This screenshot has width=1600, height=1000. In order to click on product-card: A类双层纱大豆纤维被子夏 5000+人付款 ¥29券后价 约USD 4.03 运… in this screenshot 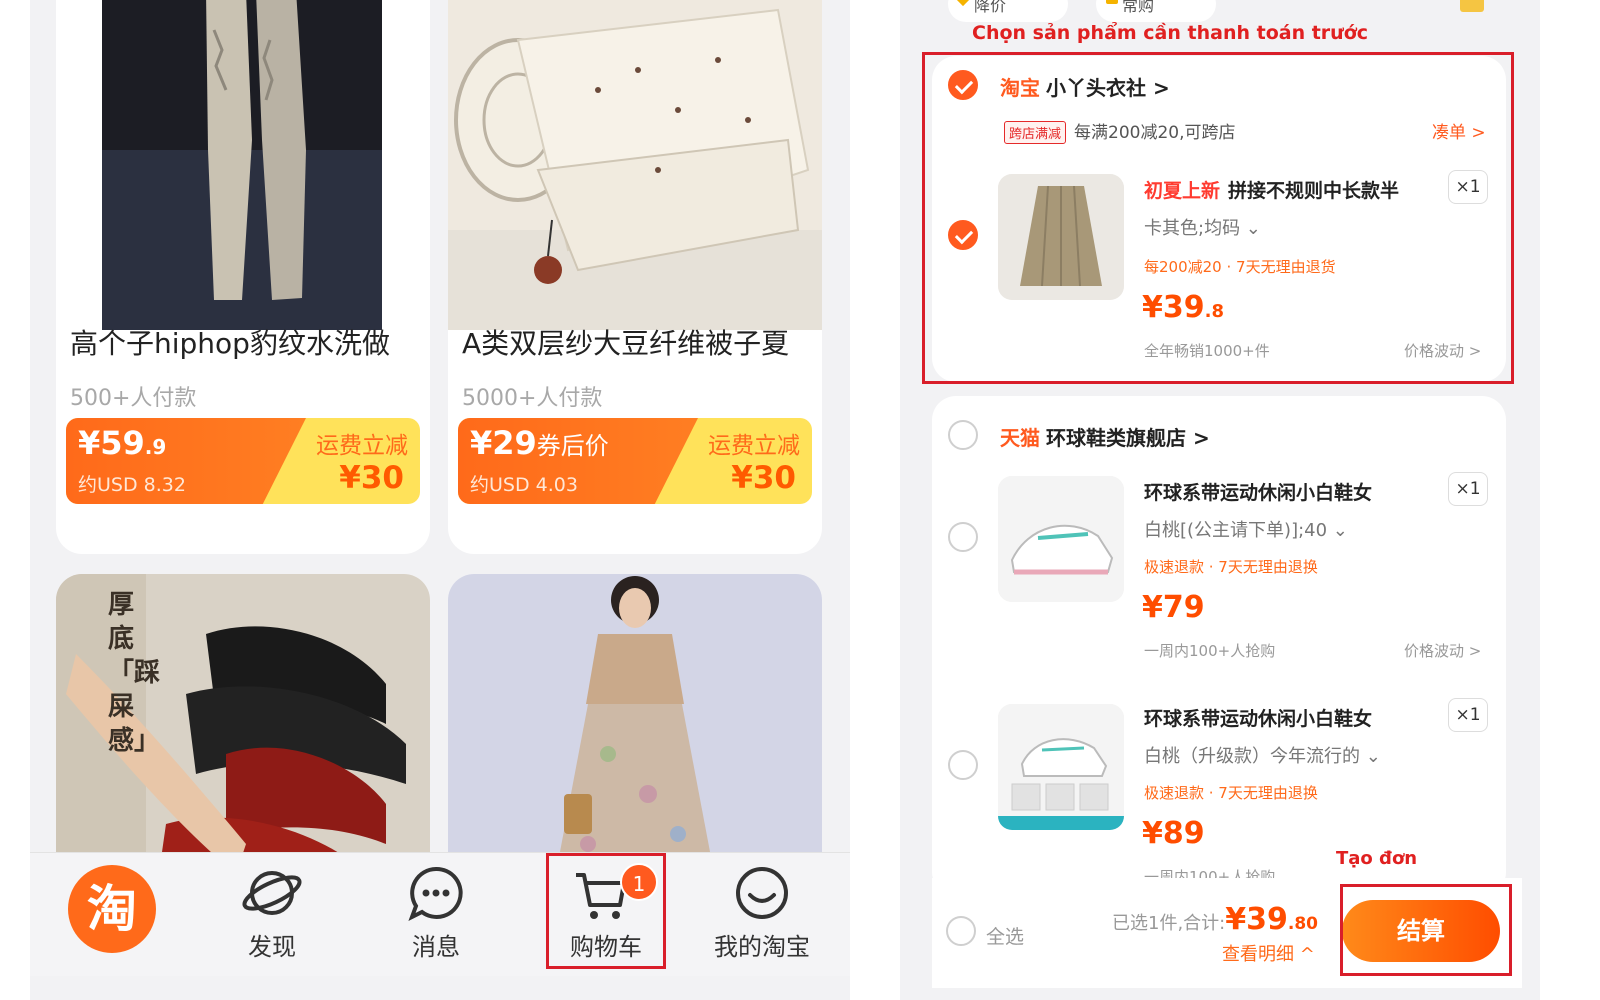, I will do `click(635, 277)`.